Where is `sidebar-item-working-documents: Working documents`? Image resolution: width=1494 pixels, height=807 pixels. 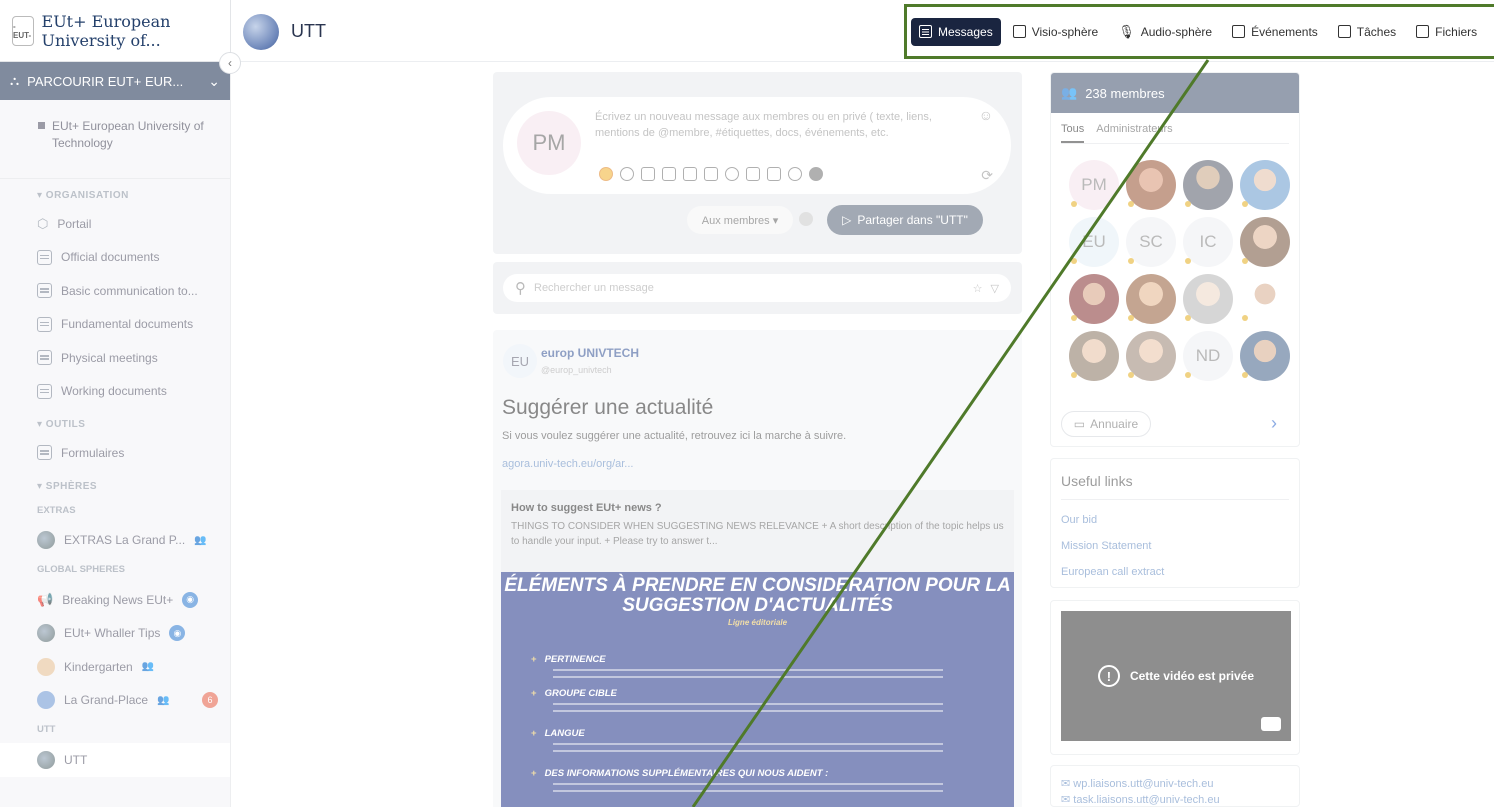 sidebar-item-working-documents: Working documents is located at coordinates (115, 392).